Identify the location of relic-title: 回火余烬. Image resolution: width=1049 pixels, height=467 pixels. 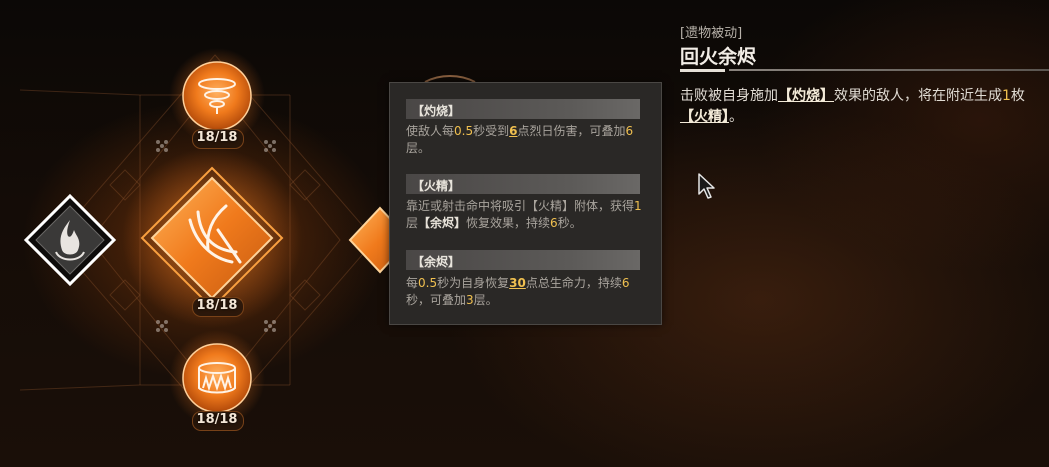
(718, 57).